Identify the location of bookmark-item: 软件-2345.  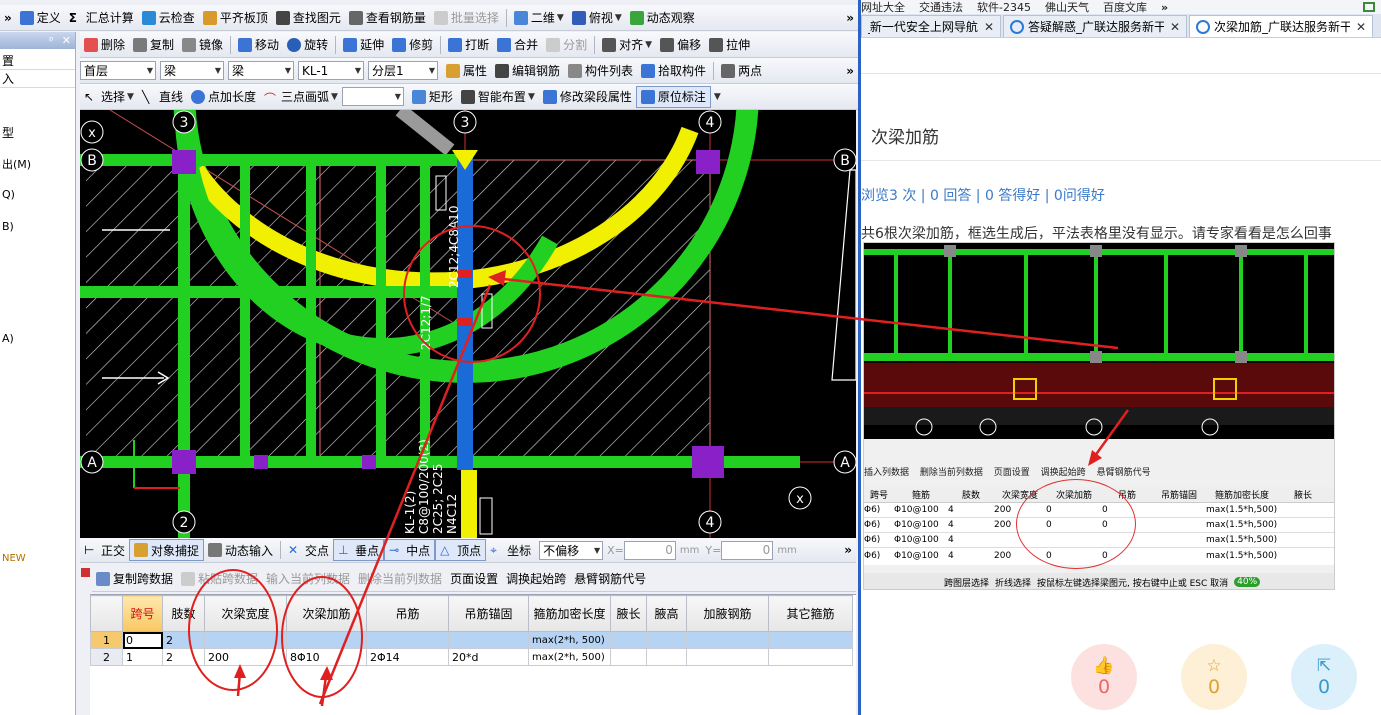
(1004, 7).